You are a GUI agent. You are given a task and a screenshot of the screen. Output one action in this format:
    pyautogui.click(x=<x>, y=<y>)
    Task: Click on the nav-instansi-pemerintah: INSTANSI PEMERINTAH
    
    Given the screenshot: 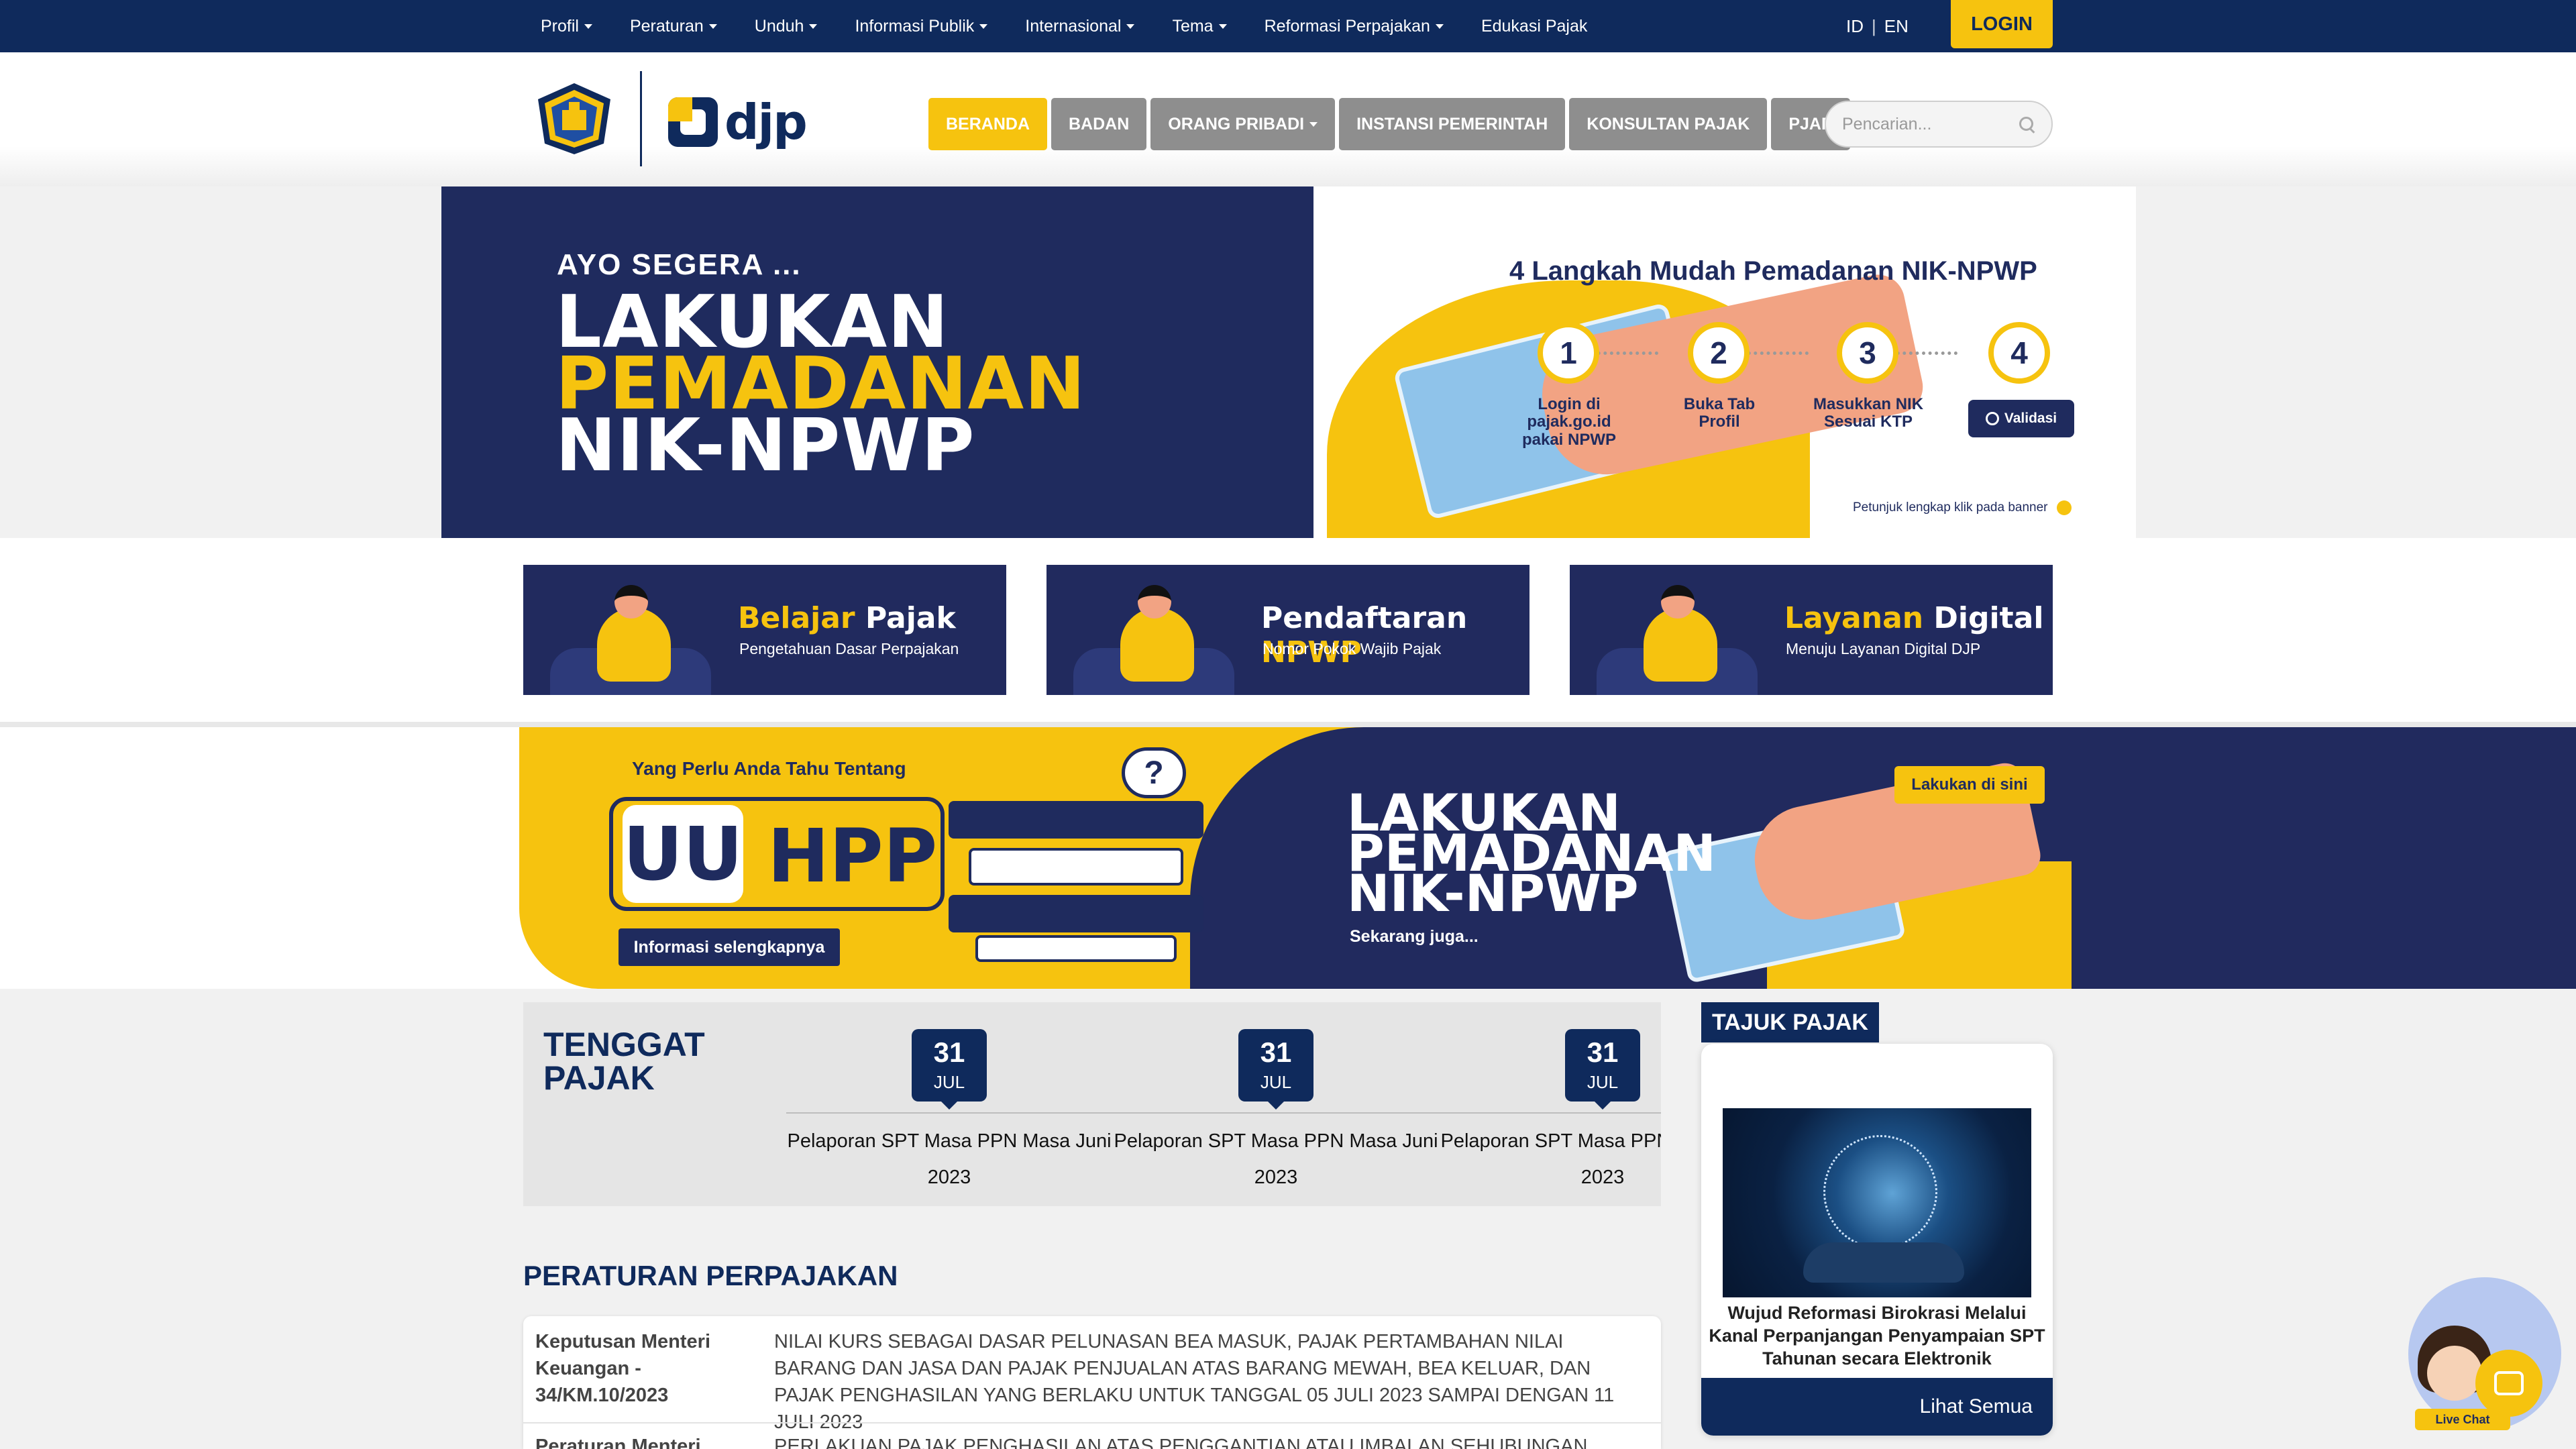 What is the action you would take?
    pyautogui.click(x=1452, y=124)
    